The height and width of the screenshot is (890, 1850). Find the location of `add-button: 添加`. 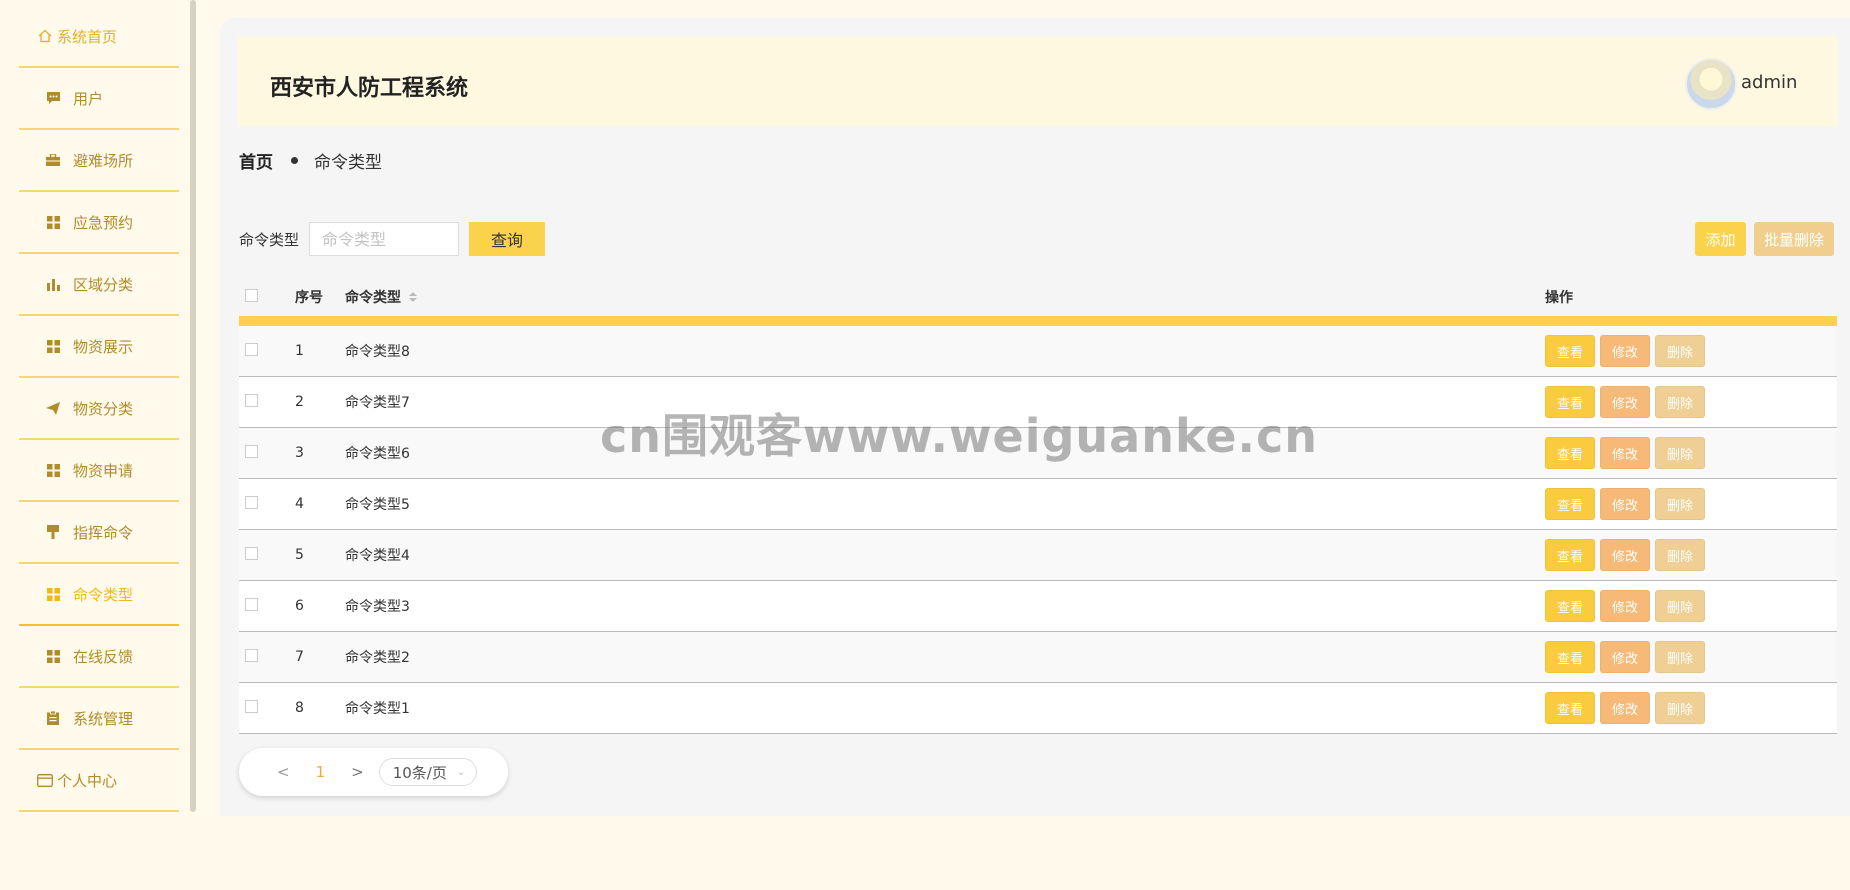

add-button: 添加 is located at coordinates (1720, 239).